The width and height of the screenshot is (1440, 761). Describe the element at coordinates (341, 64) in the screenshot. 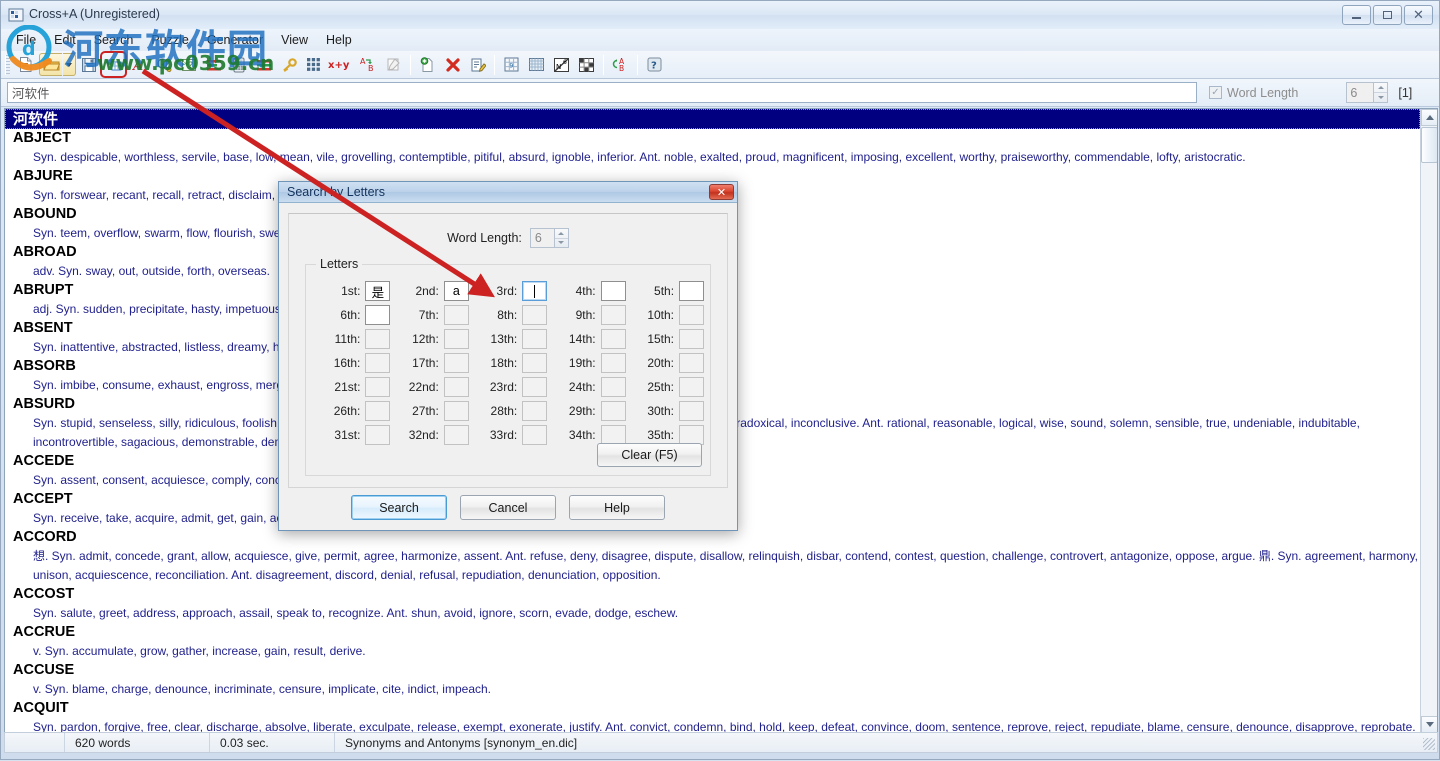

I see `xy-icon: x+y` at that location.